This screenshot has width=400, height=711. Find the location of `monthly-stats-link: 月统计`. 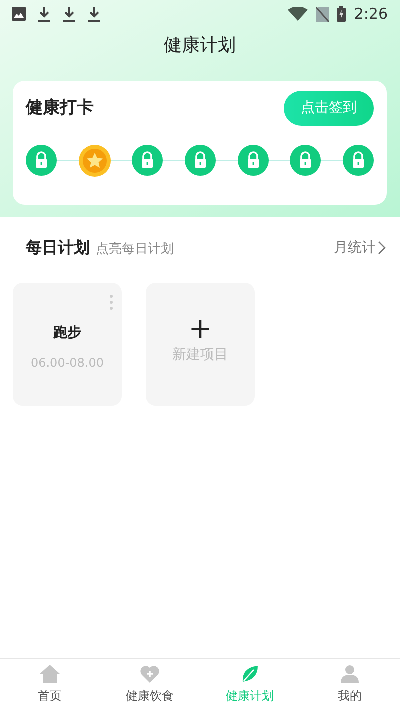

monthly-stats-link: 月统计 is located at coordinates (360, 248).